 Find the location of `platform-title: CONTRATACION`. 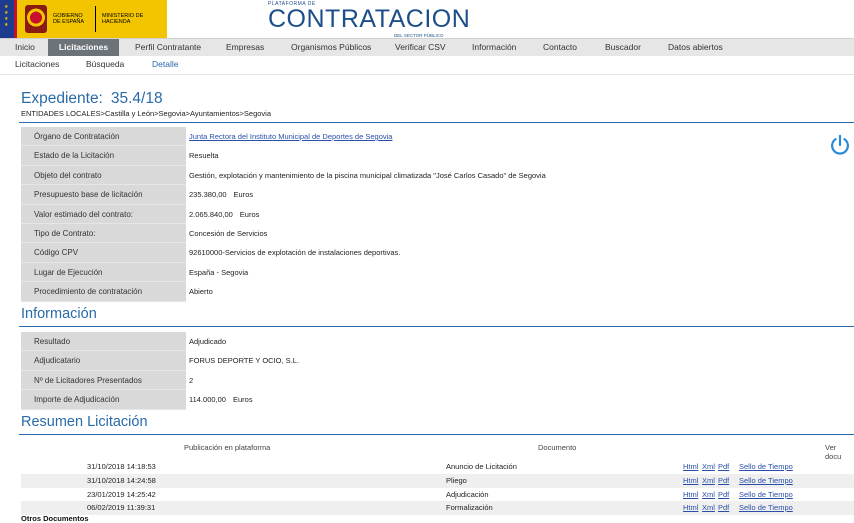

platform-title: CONTRATACION is located at coordinates (369, 19).